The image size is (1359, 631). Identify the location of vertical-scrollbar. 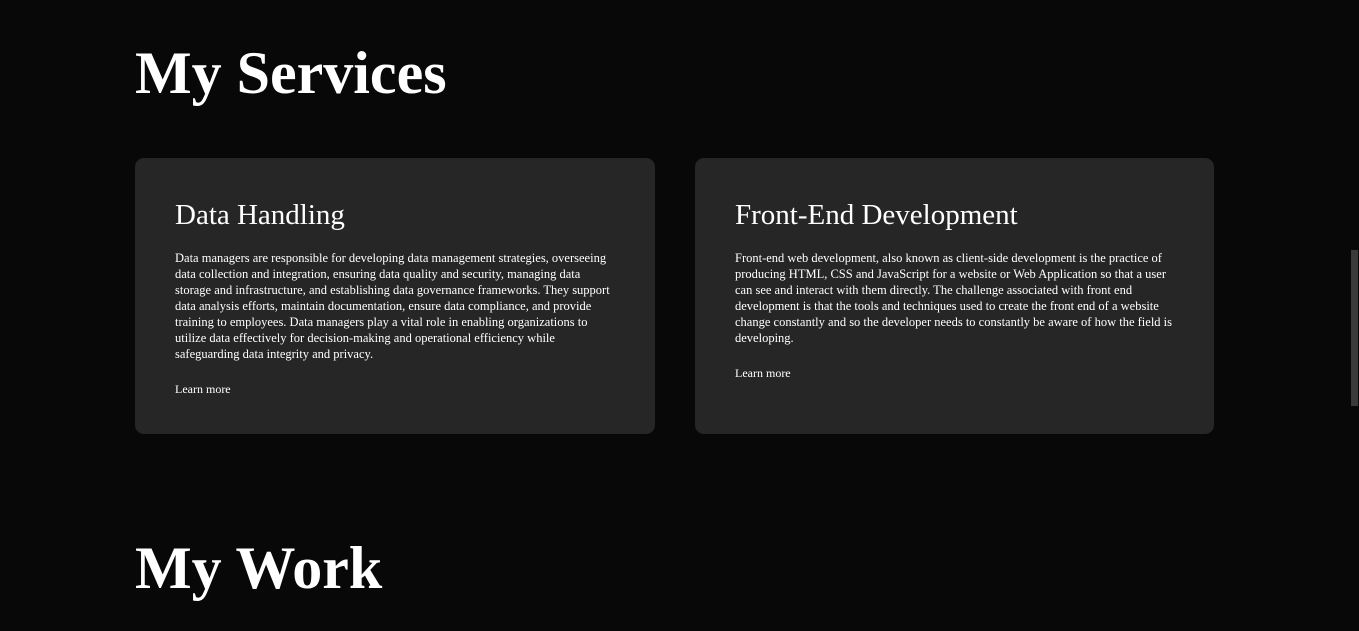
(1354, 315).